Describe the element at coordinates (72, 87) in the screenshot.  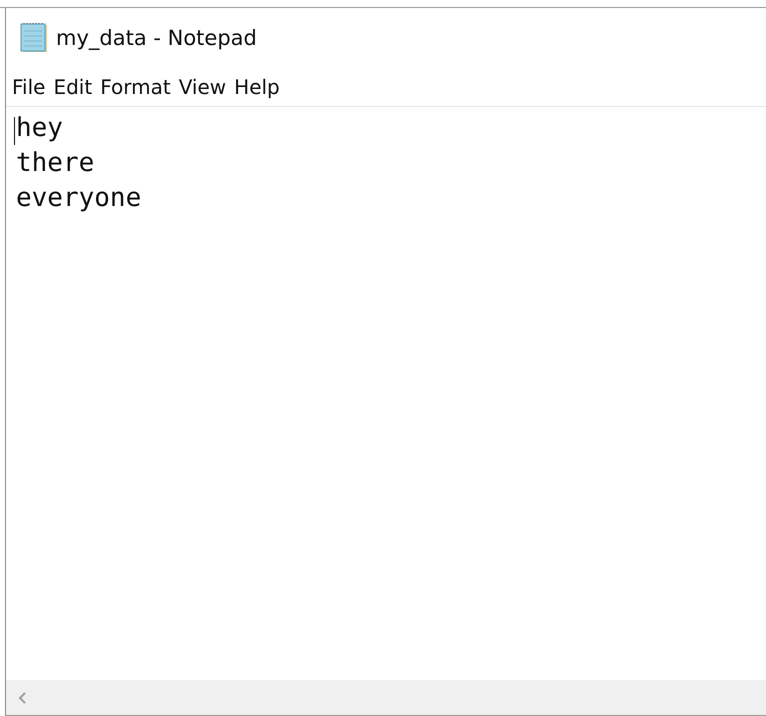
I see `menu-item: Edit` at that location.